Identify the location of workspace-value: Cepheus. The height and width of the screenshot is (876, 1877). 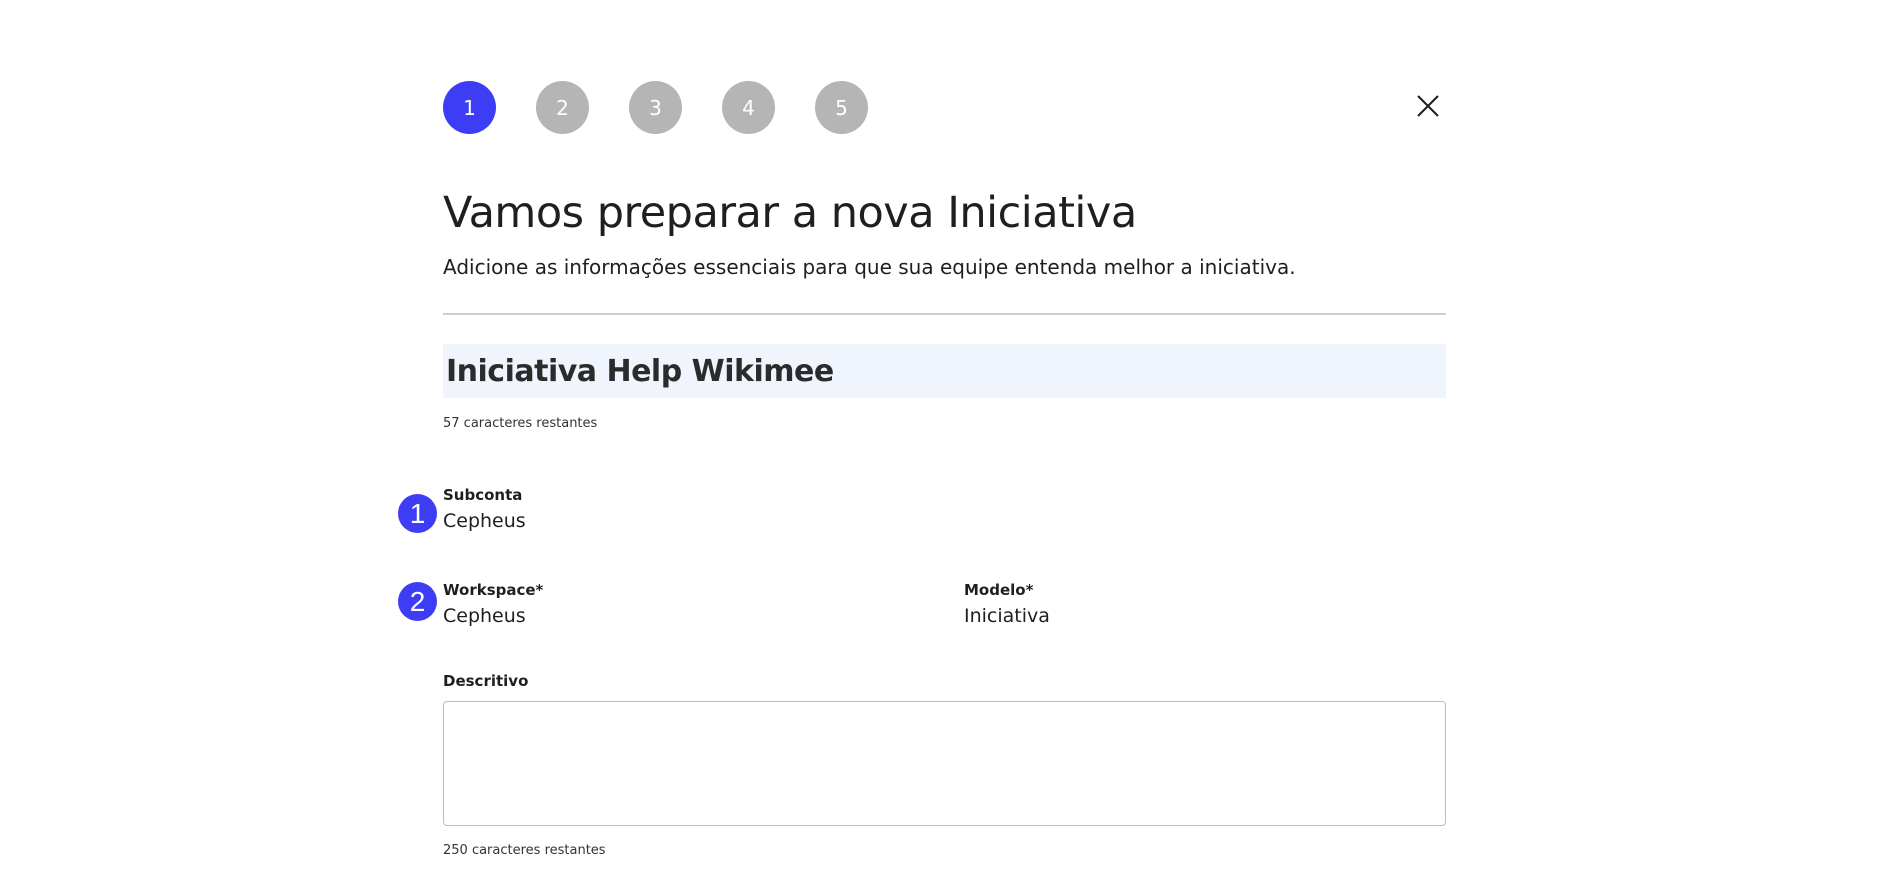
(484, 616).